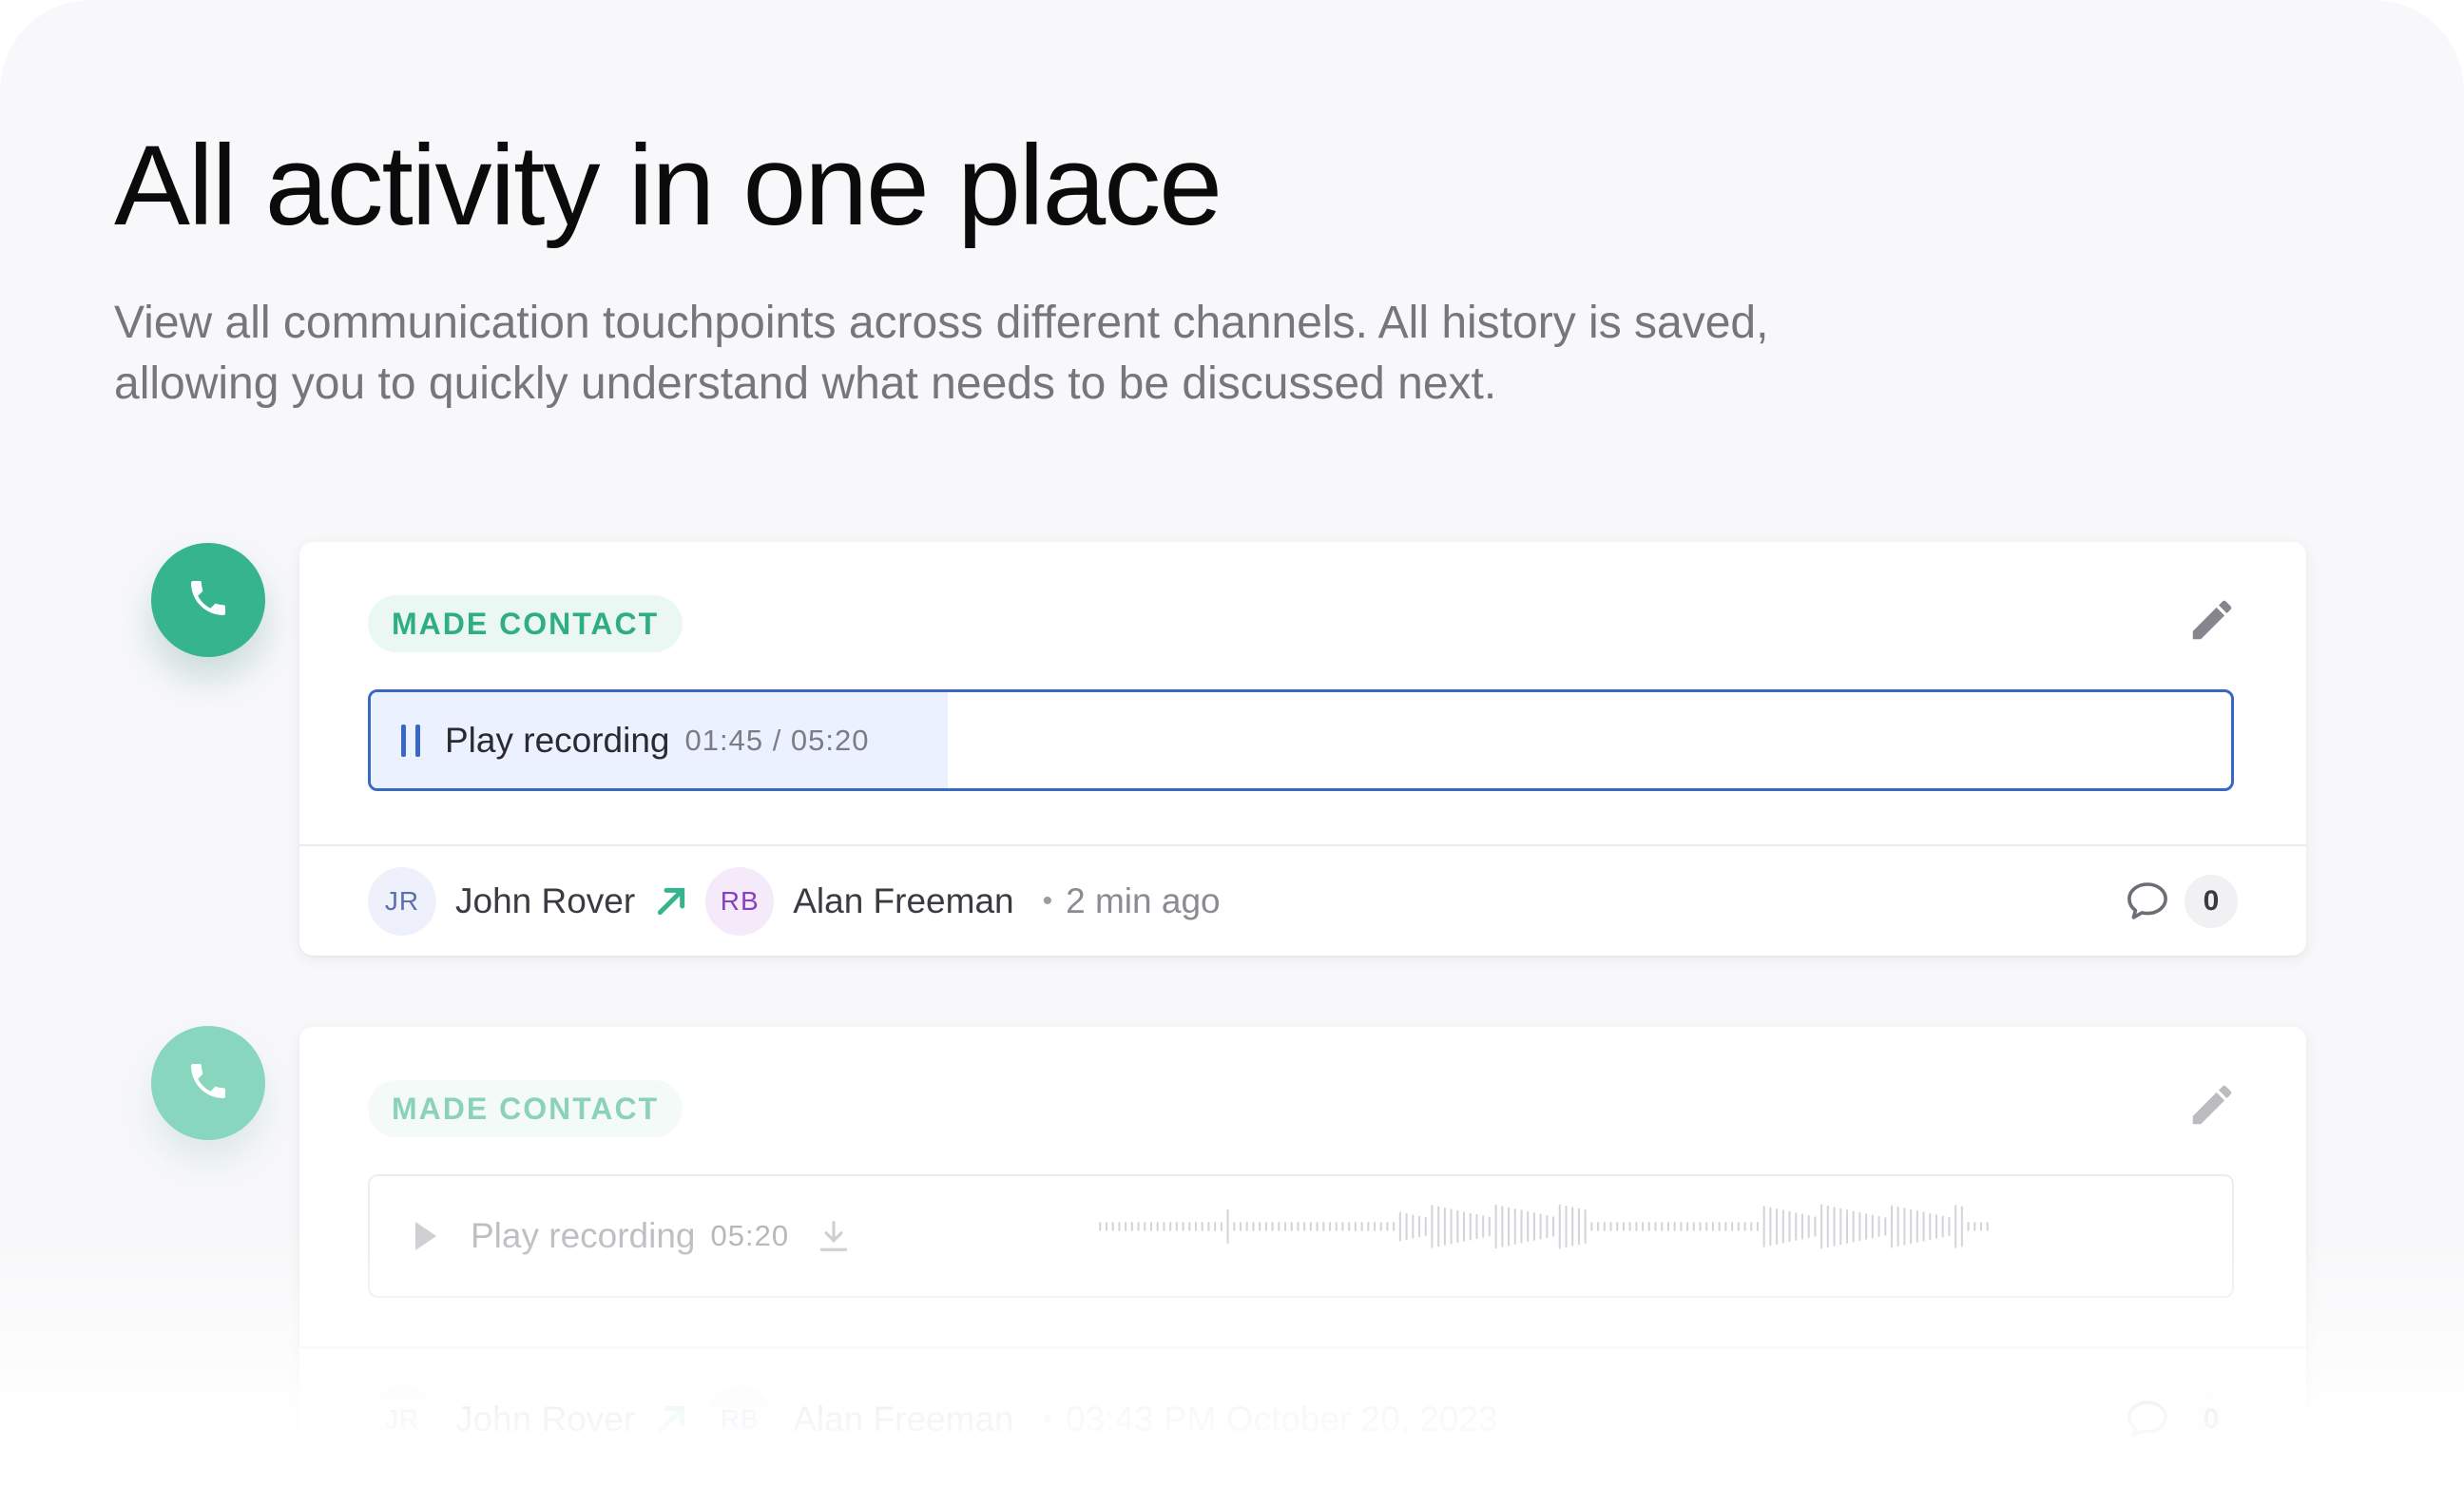 The width and height of the screenshot is (2464, 1489). What do you see at coordinates (1301, 740) in the screenshot?
I see `recording-player: Play recording 01:45 / 05:20` at bounding box center [1301, 740].